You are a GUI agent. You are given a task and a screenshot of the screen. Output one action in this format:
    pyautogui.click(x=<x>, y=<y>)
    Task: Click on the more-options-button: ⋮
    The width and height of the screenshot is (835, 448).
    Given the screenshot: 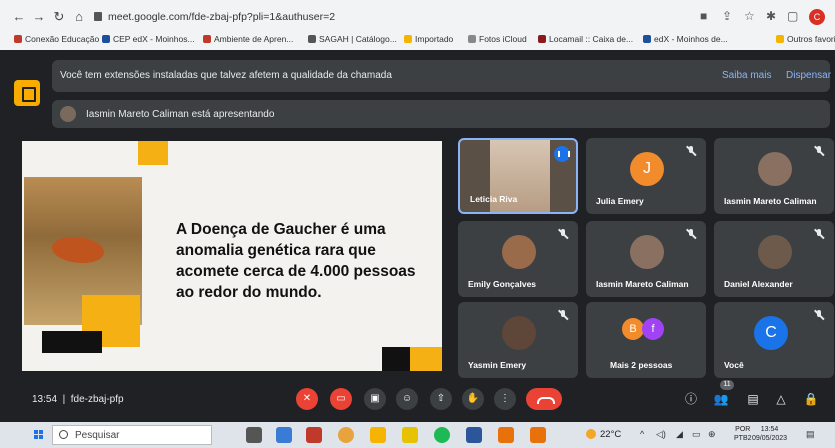 What is the action you would take?
    pyautogui.click(x=505, y=399)
    